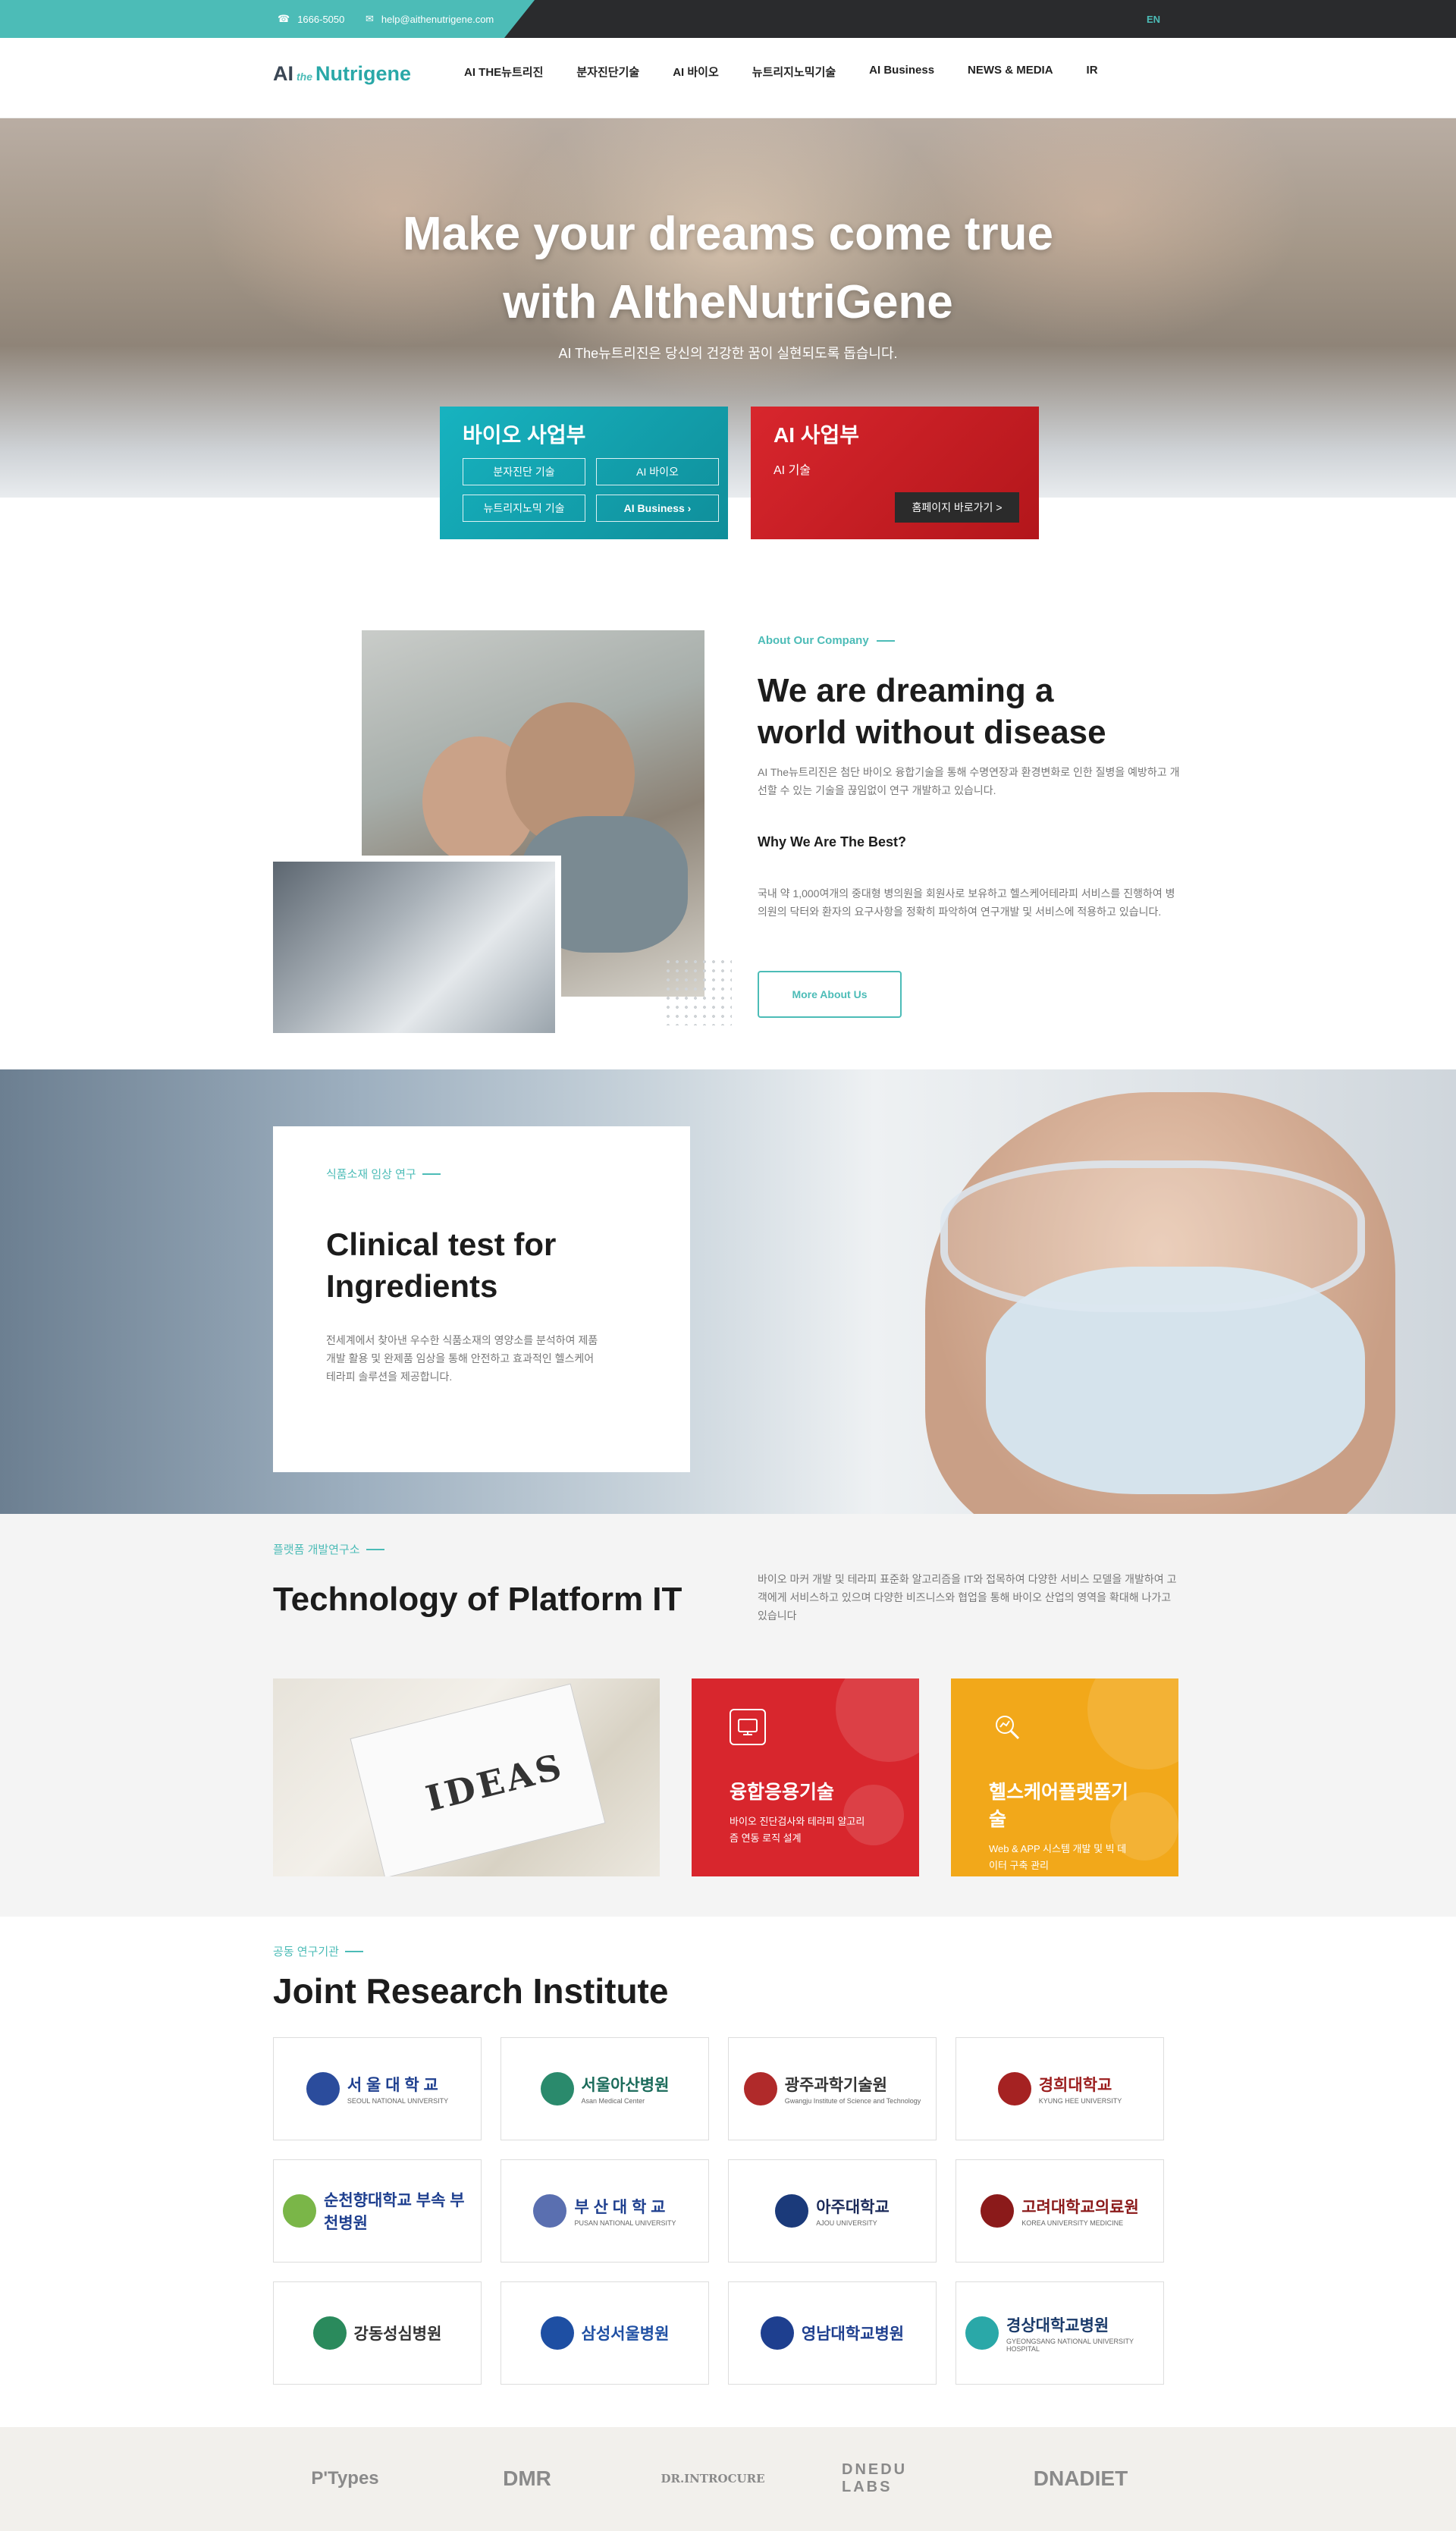  I want to click on platform-title: Technology of Platform IT, so click(477, 1600).